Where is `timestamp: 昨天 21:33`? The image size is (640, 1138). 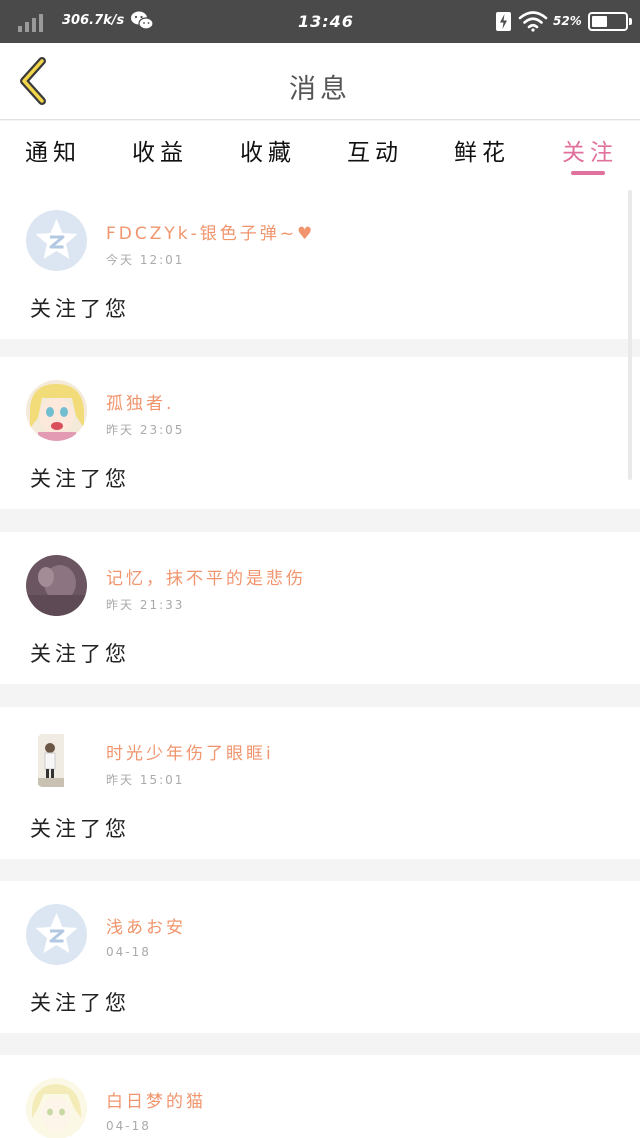 timestamp: 昨天 21:33 is located at coordinates (145, 605).